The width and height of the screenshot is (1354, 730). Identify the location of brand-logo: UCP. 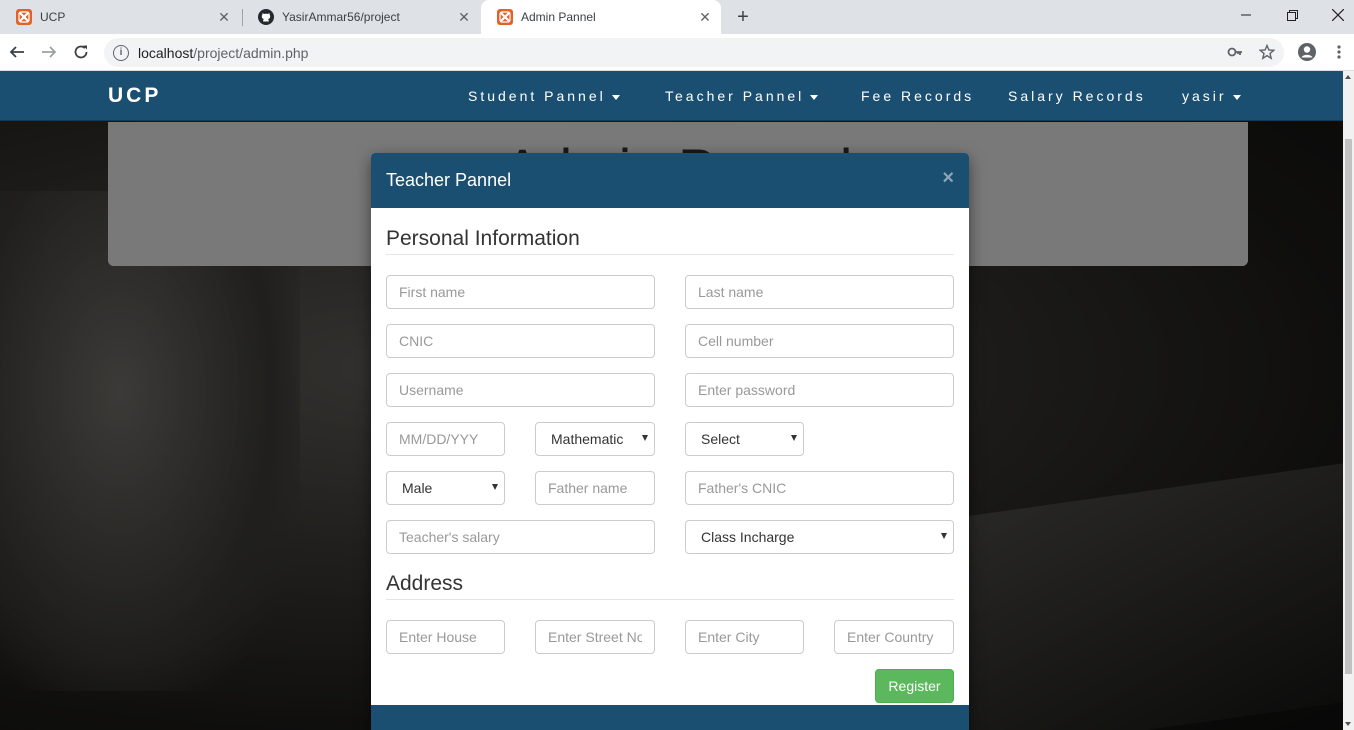
(134, 96).